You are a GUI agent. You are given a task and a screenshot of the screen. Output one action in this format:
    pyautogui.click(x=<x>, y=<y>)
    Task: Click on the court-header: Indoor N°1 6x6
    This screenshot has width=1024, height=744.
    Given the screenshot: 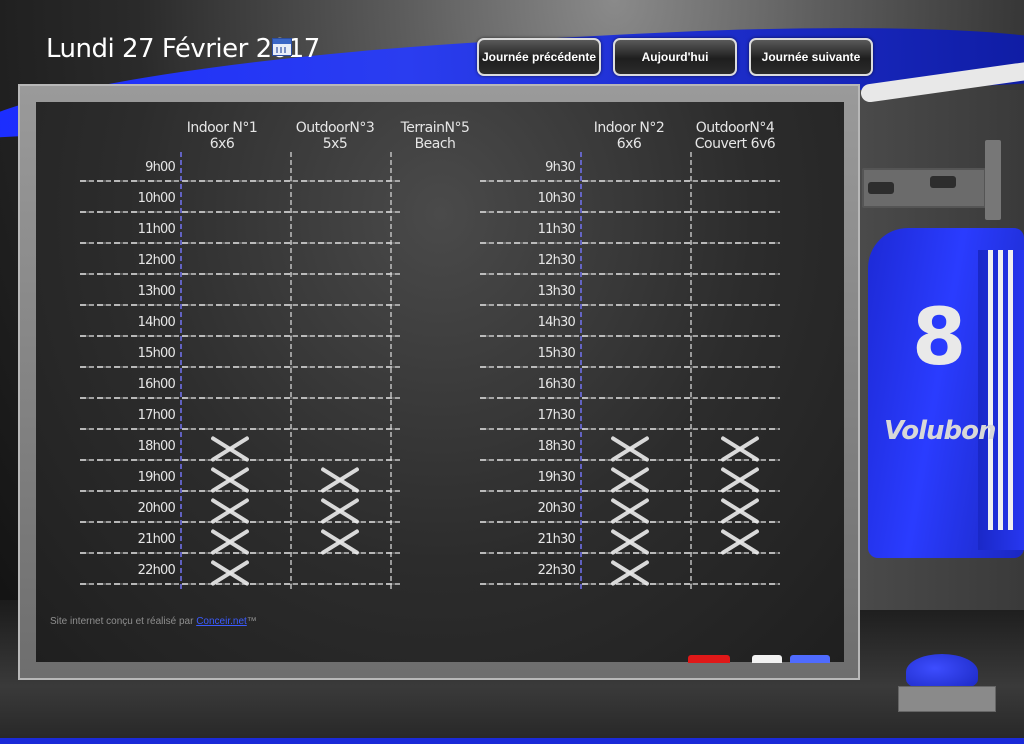 What is the action you would take?
    pyautogui.click(x=222, y=136)
    